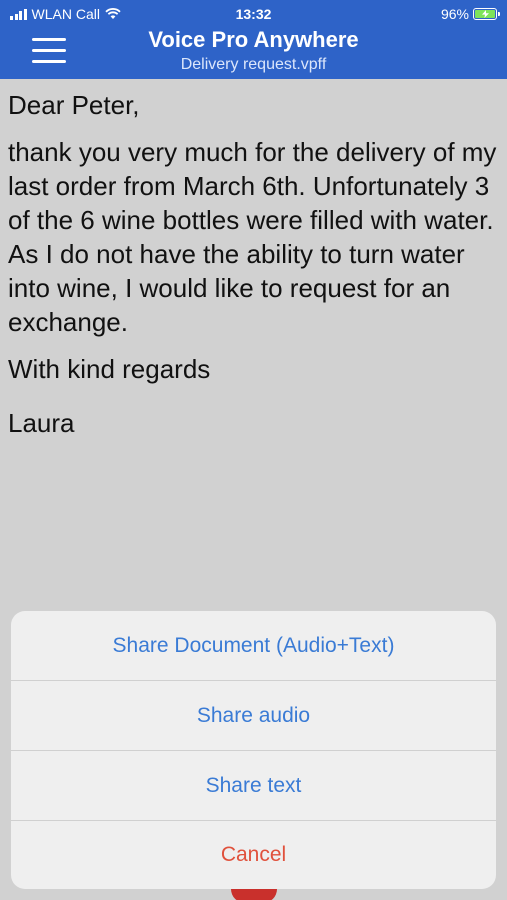 Image resolution: width=507 pixels, height=900 pixels. Describe the element at coordinates (41, 423) in the screenshot. I see `signature: Laura` at that location.